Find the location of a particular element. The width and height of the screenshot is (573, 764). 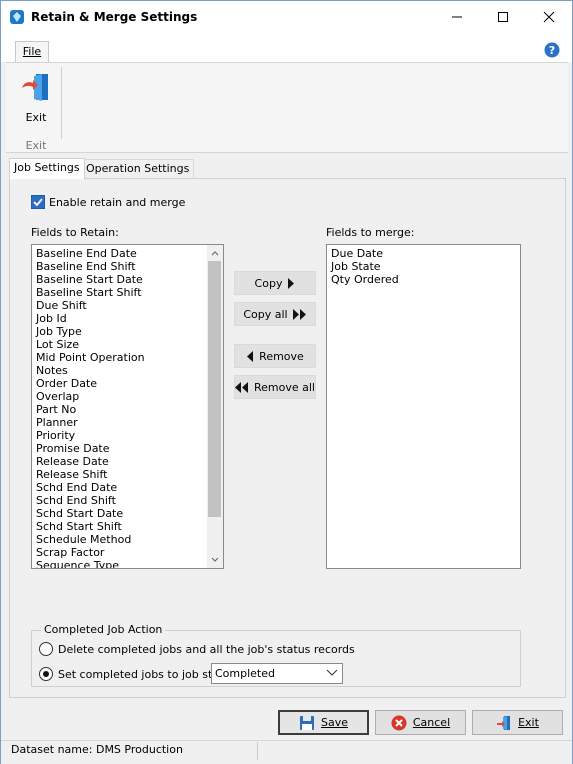

file-tab: File is located at coordinates (32, 52).